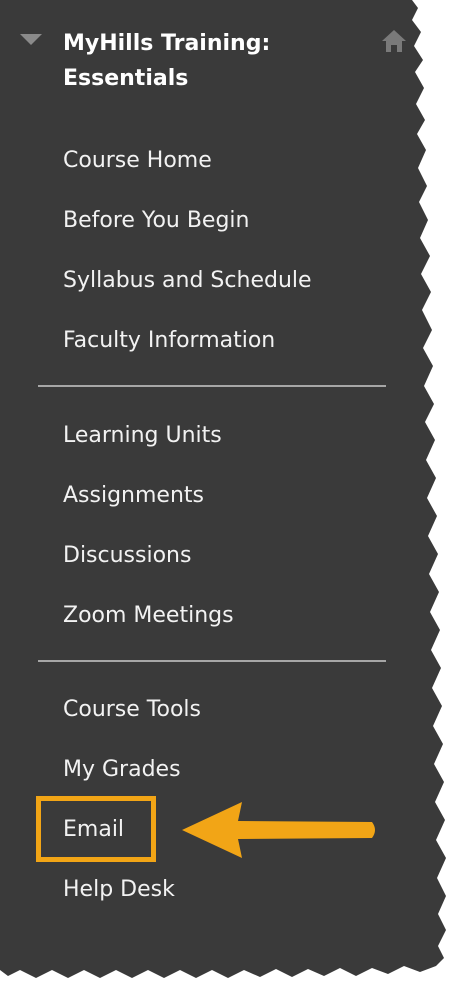 This screenshot has width=449, height=981. I want to click on menu-item-zoom-meetings: Zoom Meetings, so click(148, 616).